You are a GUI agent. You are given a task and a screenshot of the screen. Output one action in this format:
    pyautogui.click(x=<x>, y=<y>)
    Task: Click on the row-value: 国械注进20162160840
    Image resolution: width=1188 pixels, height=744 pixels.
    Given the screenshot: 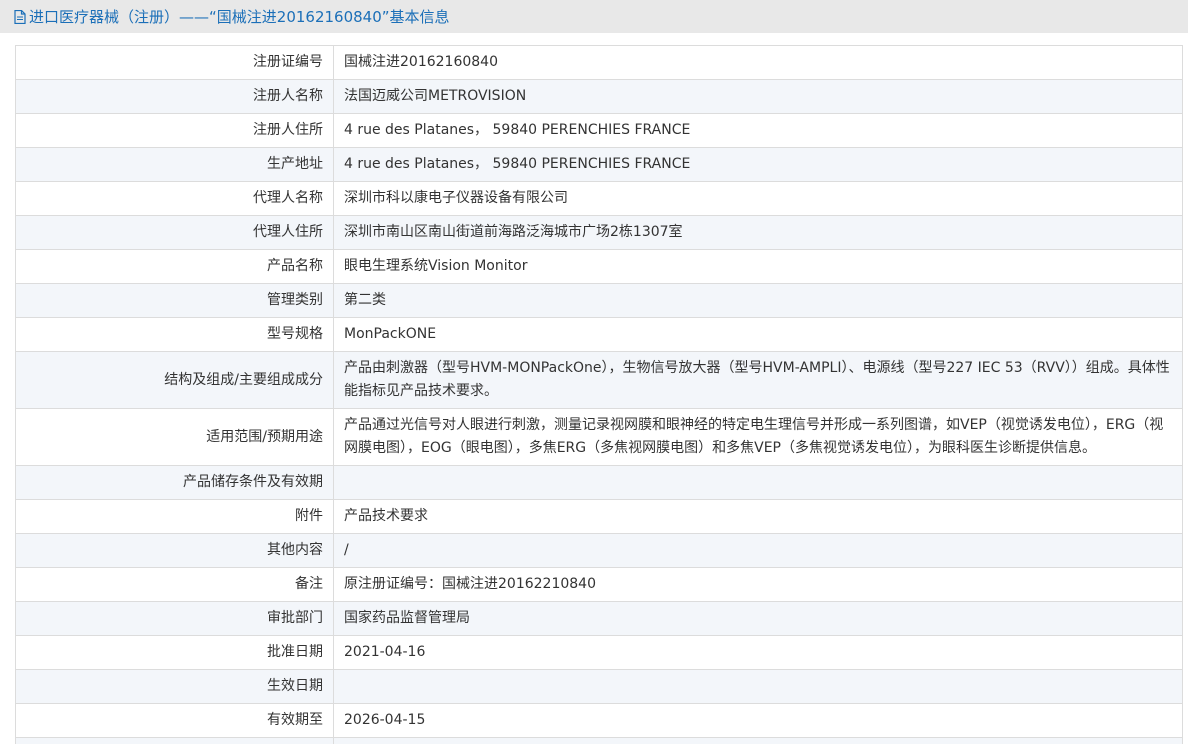 What is the action you would take?
    pyautogui.click(x=758, y=62)
    